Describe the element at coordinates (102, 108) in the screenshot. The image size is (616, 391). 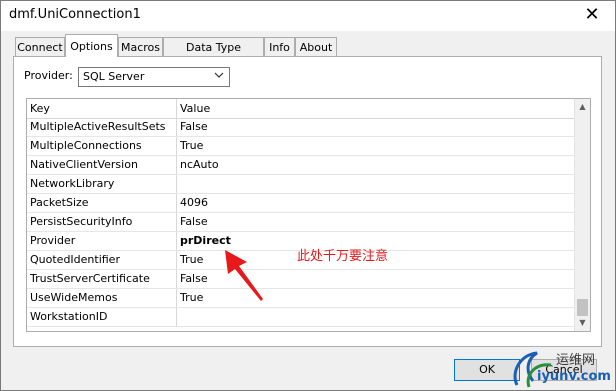
I see `column-header-key: Key` at that location.